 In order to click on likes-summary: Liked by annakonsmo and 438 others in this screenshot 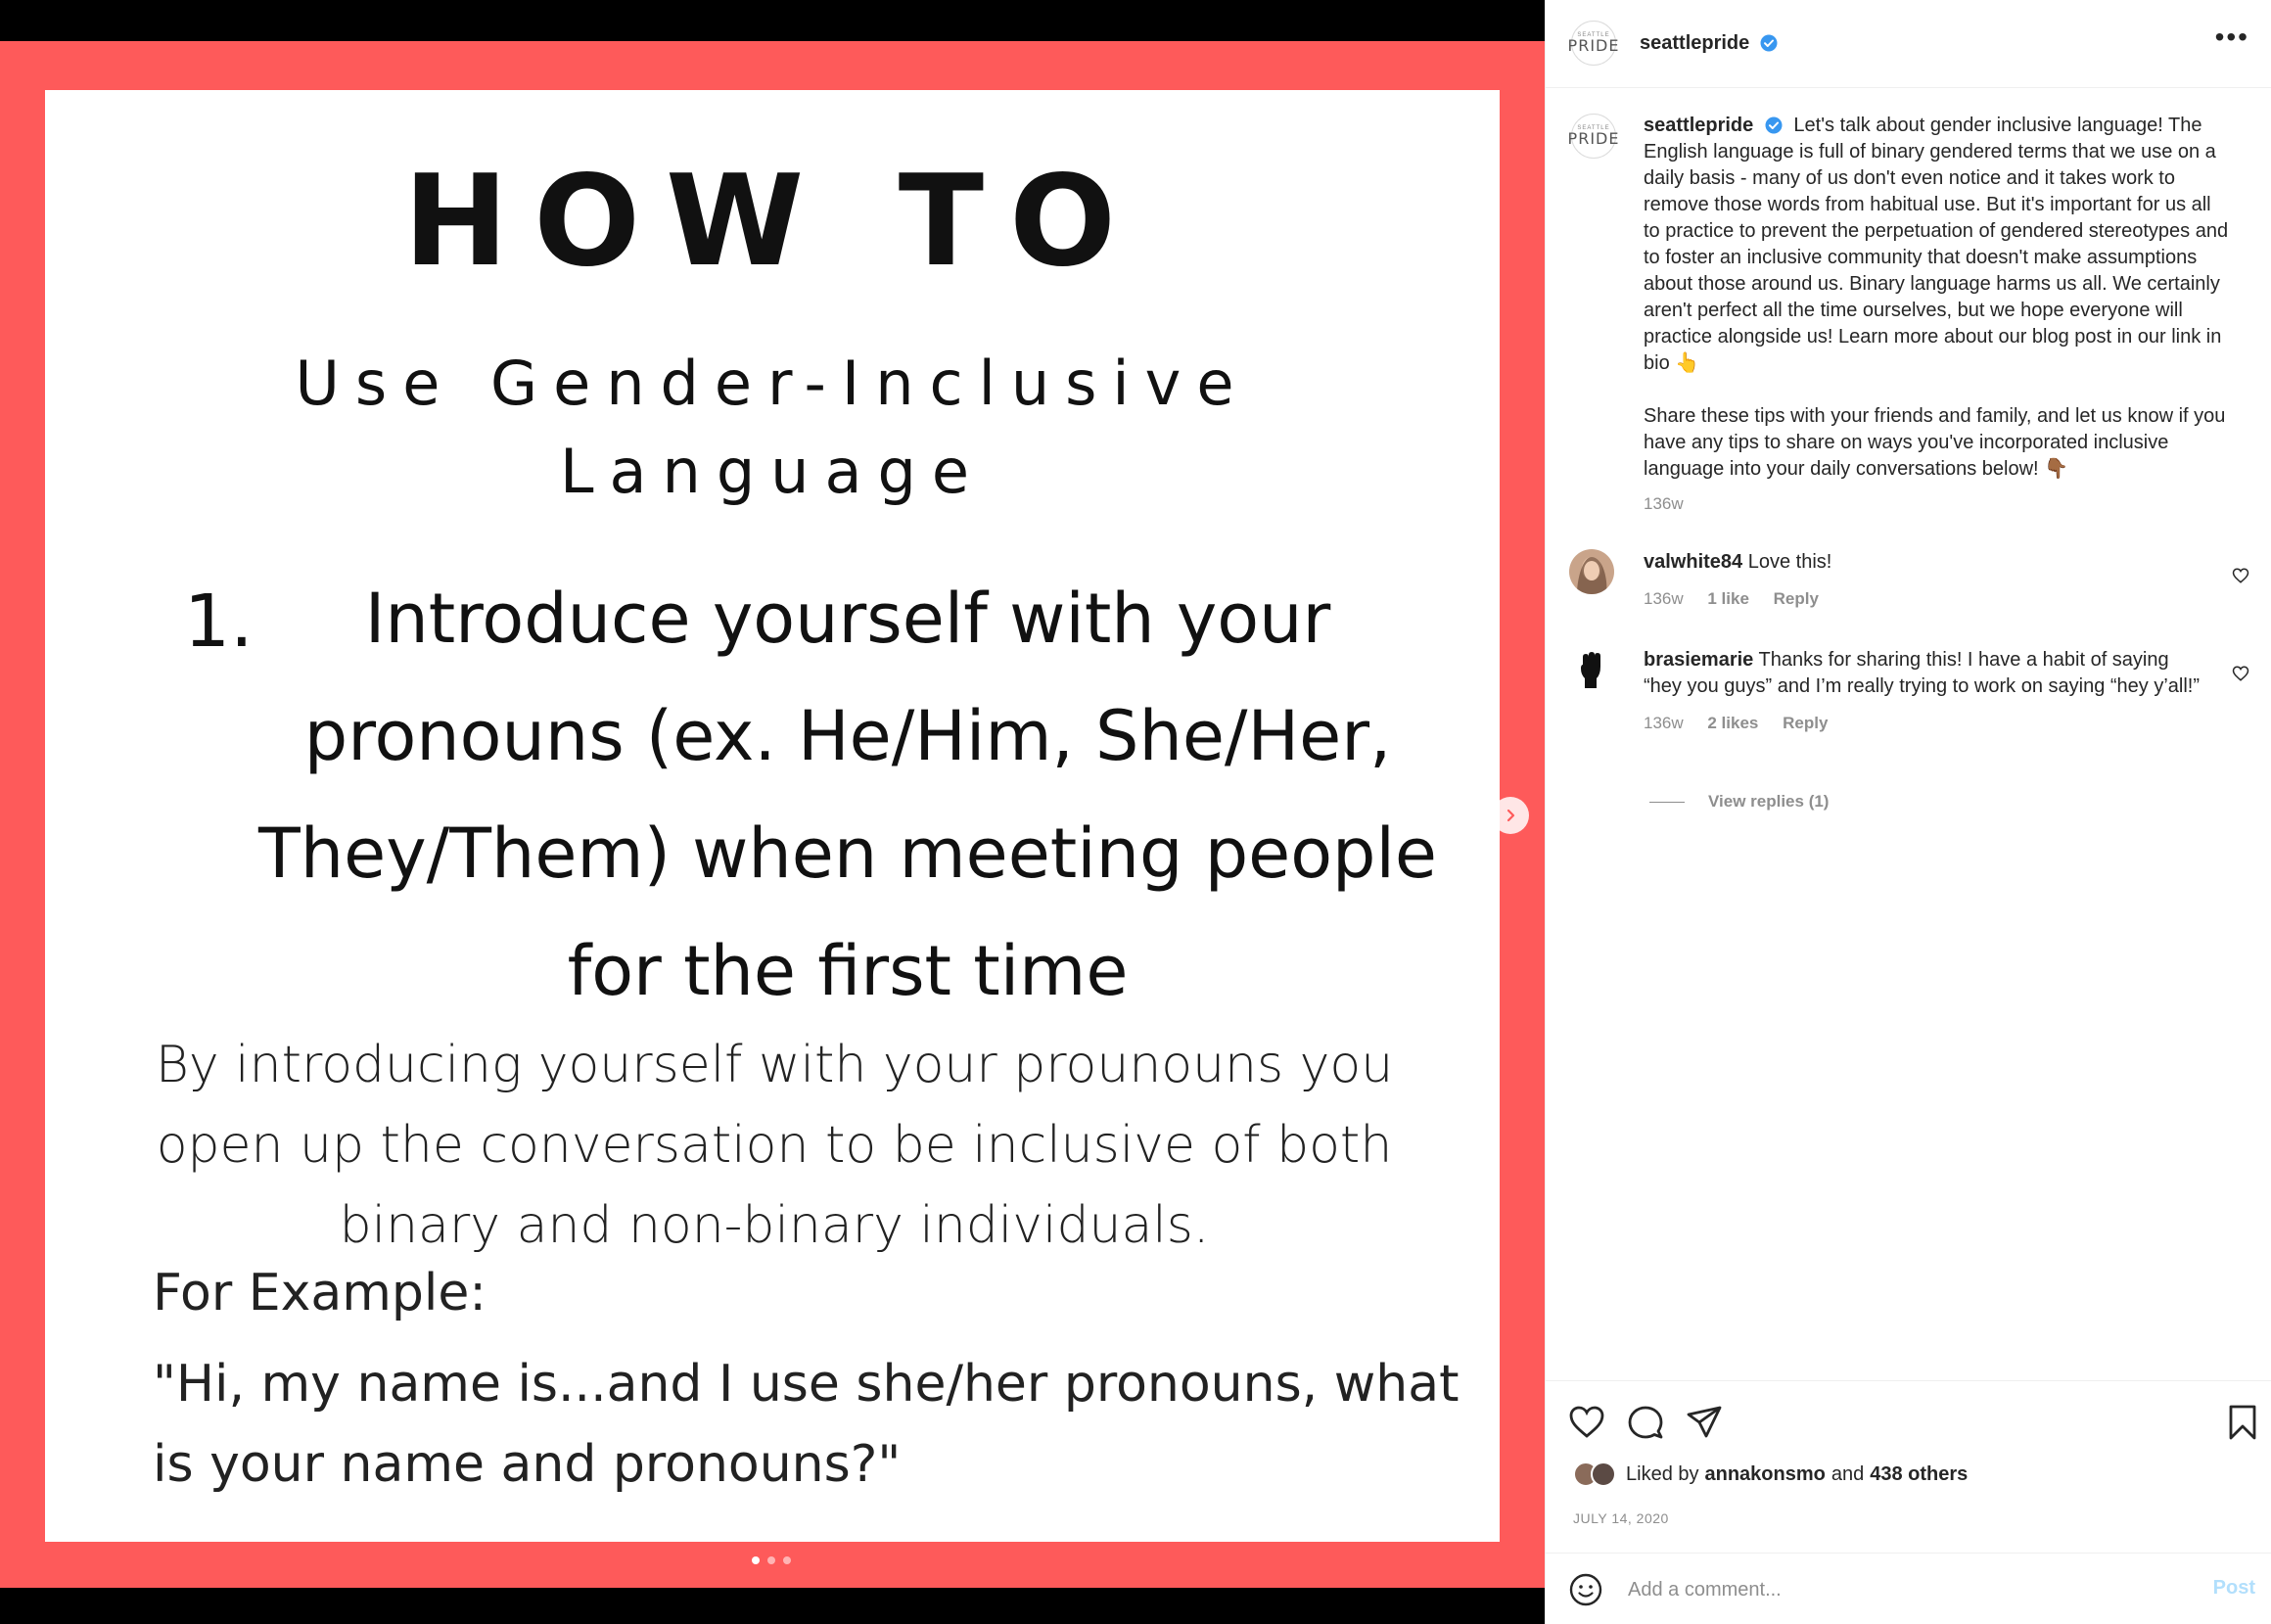, I will do `click(1770, 1474)`.